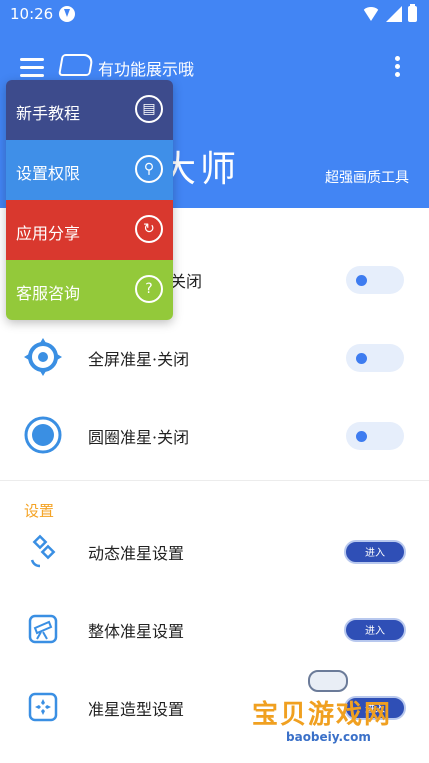 The width and height of the screenshot is (429, 763). What do you see at coordinates (48, 233) in the screenshot?
I see `menu-item-label: 应用分享` at bounding box center [48, 233].